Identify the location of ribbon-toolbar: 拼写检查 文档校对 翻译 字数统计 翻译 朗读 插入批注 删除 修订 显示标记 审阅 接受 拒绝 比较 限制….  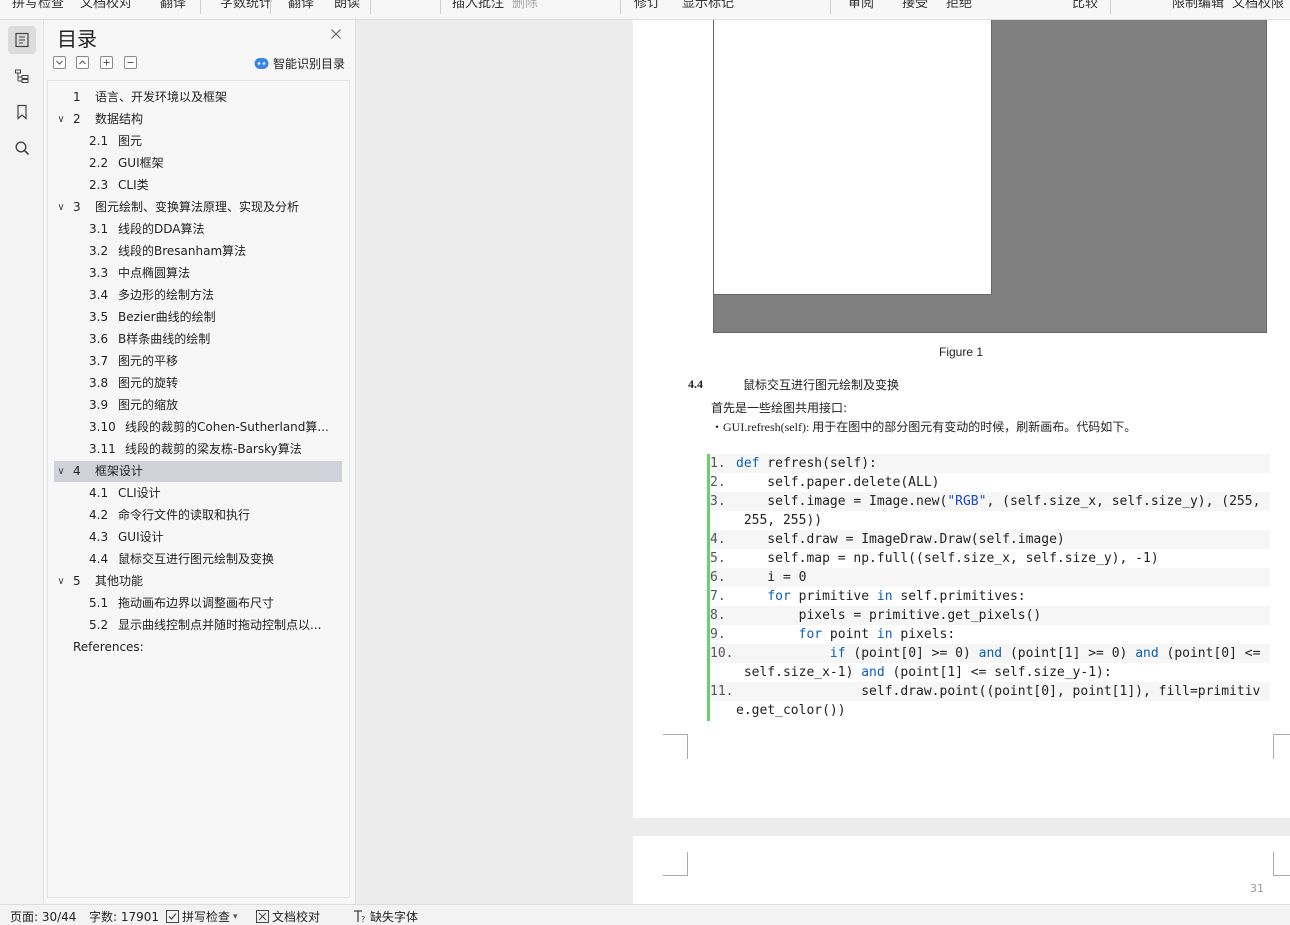
(645, 10).